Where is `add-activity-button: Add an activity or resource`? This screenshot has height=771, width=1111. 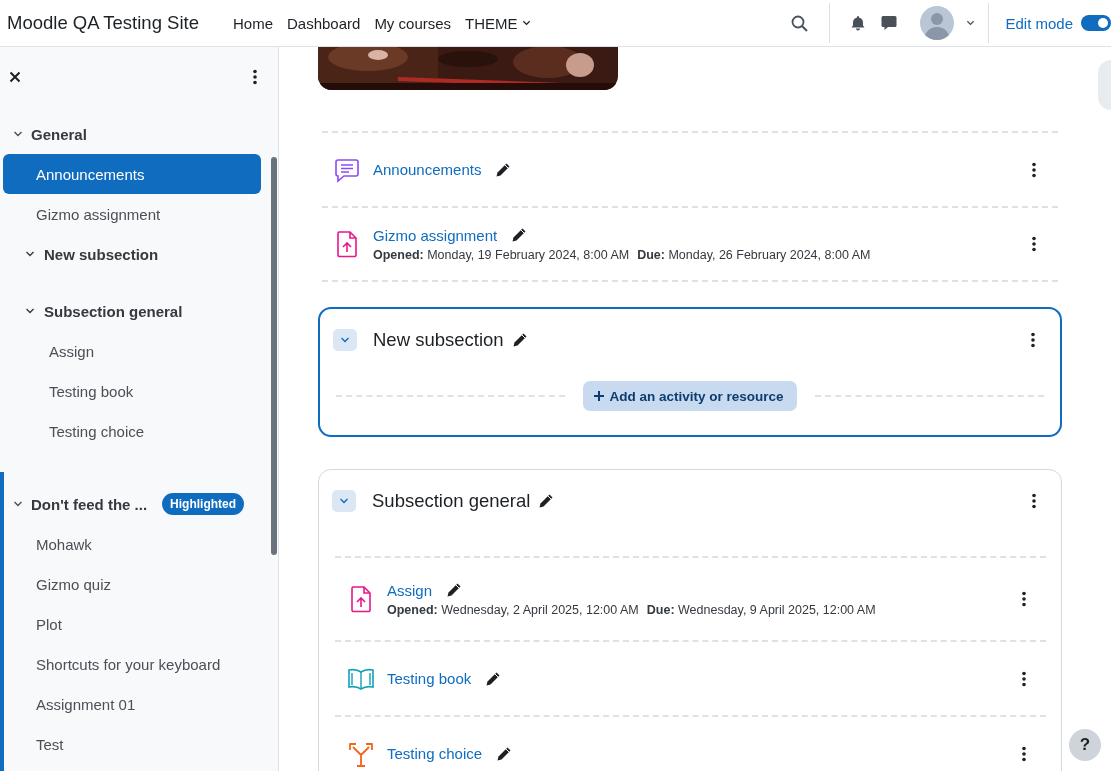
add-activity-button: Add an activity or resource is located at coordinates (690, 396).